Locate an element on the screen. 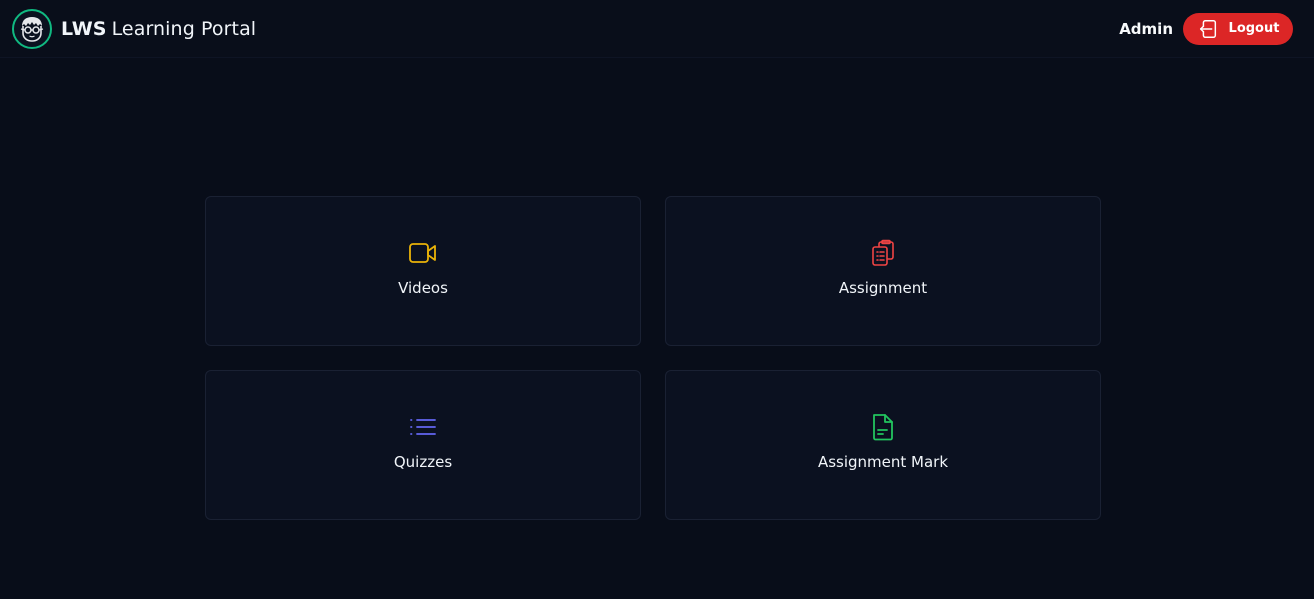  developer-avatar-icon is located at coordinates (32, 28).